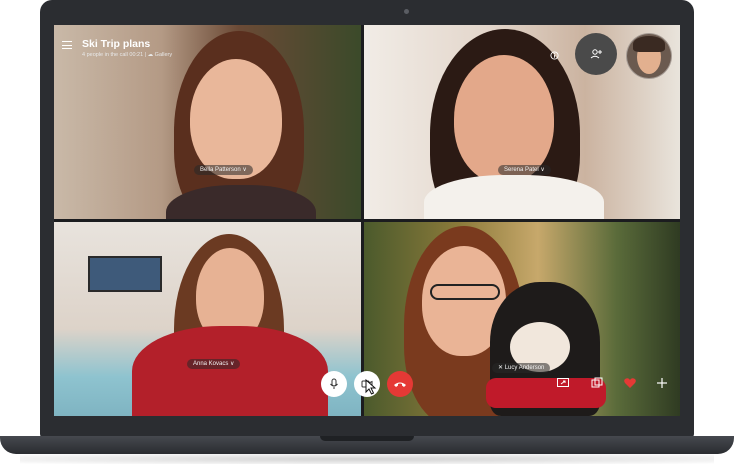  What do you see at coordinates (546, 393) in the screenshot?
I see `dog-bandana` at bounding box center [546, 393].